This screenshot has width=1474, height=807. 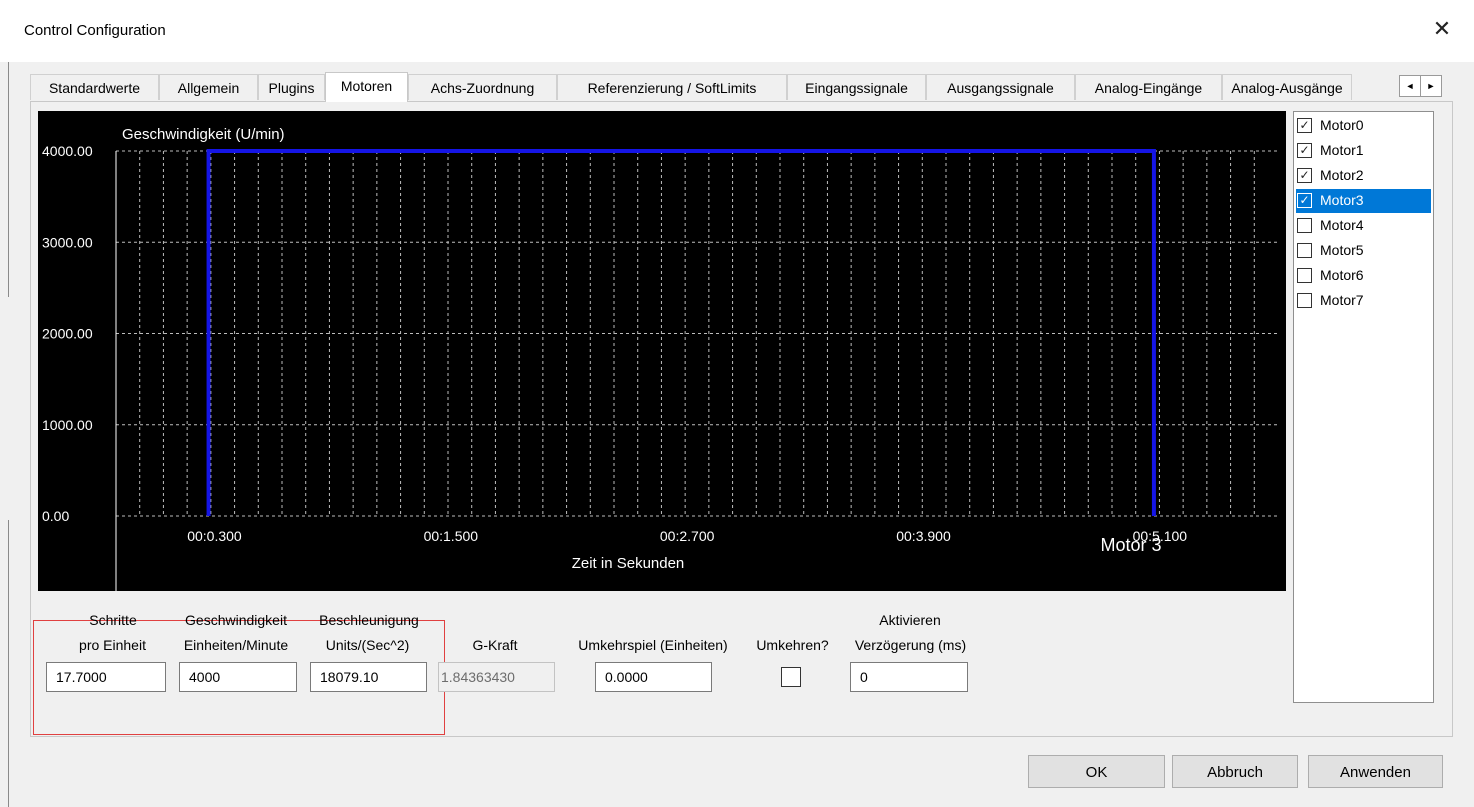 I want to click on velocity-header: Geschwindigkeit, so click(x=236, y=620).